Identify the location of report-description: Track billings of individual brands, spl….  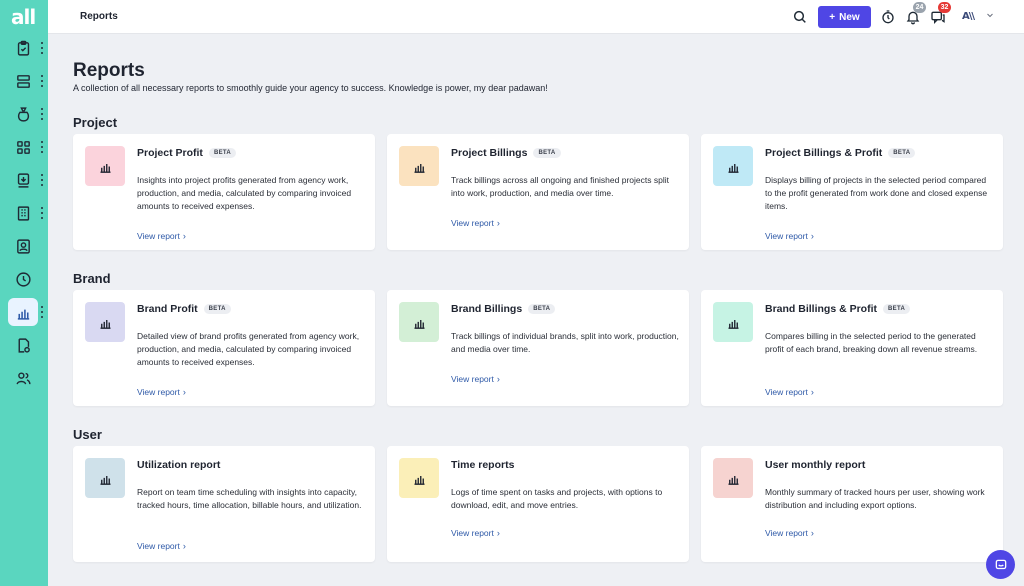
(565, 342).